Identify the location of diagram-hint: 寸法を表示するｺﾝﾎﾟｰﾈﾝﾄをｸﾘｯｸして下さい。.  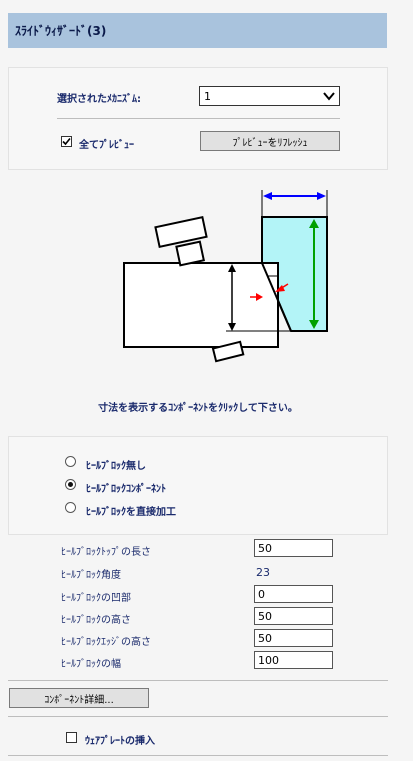
(198, 408).